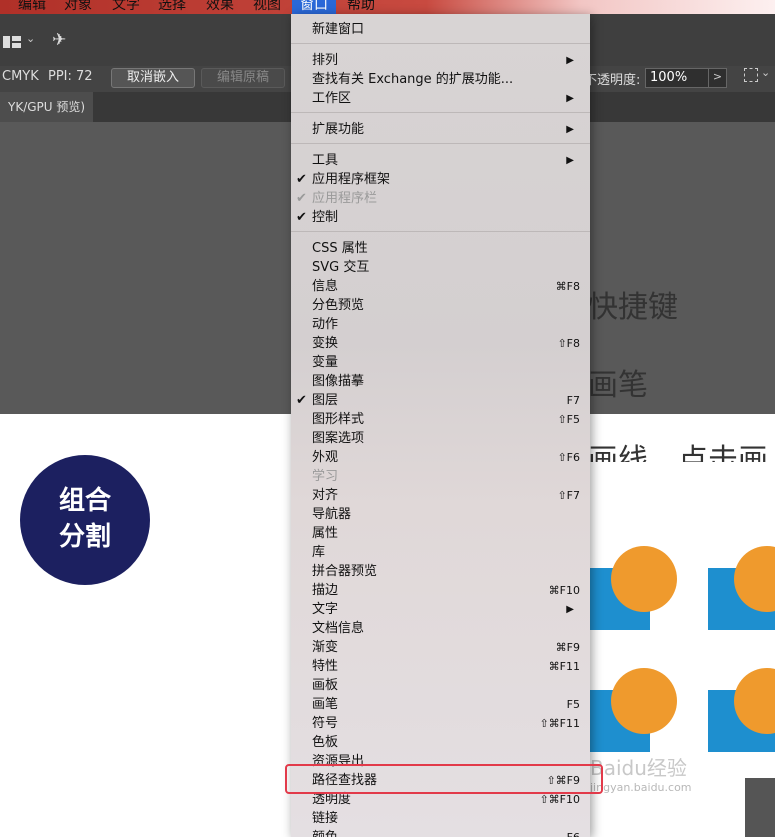 This screenshot has width=775, height=837. Describe the element at coordinates (440, 818) in the screenshot. I see `menu-item: 链接` at that location.